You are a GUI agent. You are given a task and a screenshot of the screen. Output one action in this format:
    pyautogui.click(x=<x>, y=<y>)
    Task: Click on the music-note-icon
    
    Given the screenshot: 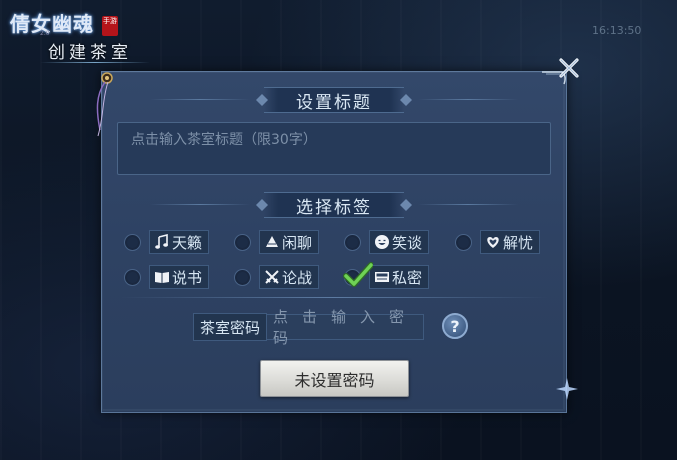 What is the action you would take?
    pyautogui.click(x=161, y=241)
    